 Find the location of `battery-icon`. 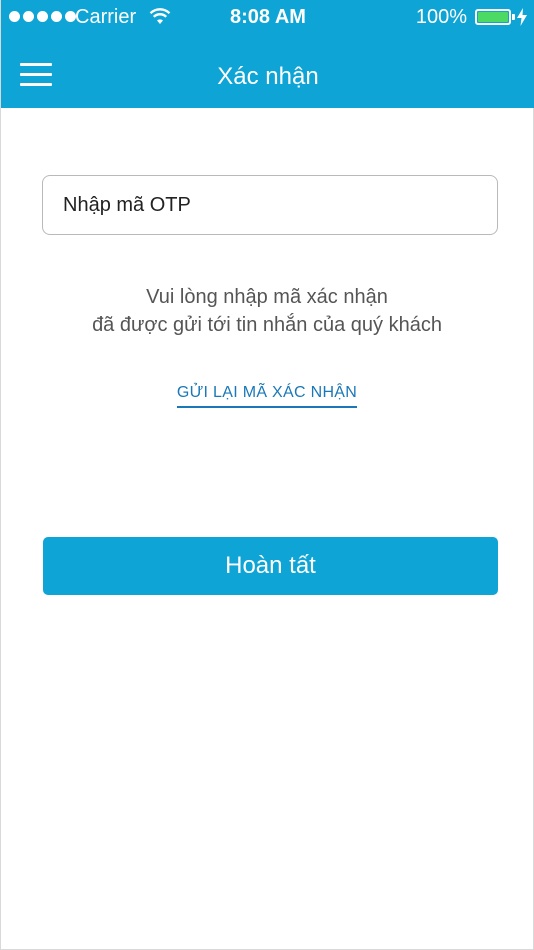

battery-icon is located at coordinates (493, 17).